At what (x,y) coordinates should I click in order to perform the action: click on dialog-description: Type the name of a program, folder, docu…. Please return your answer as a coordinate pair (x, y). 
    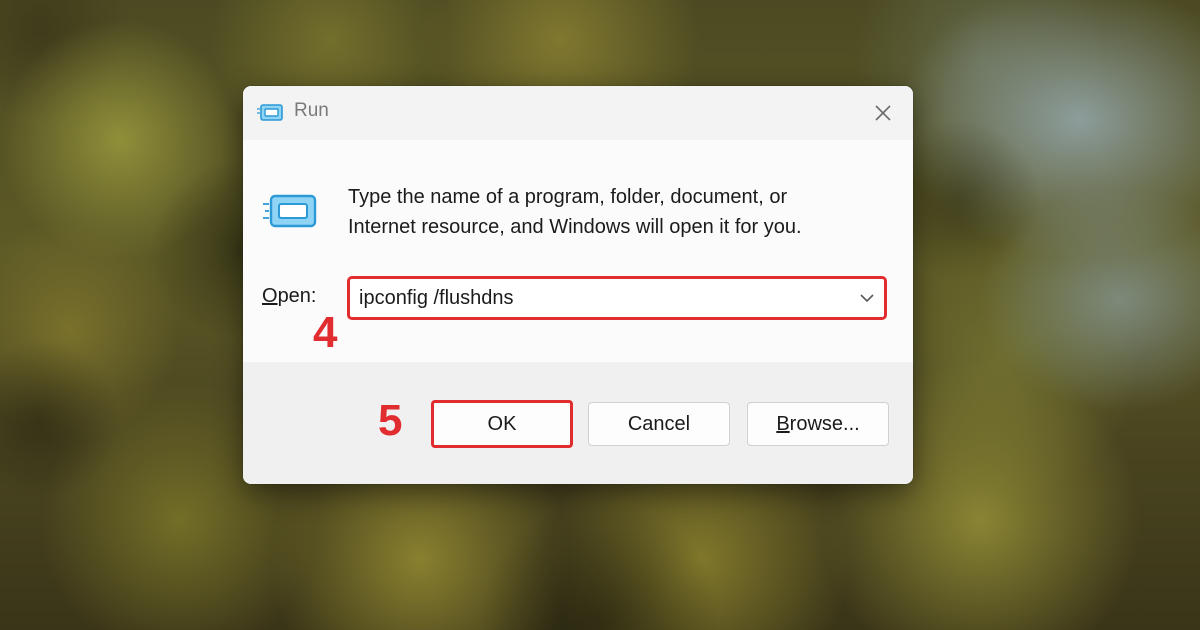
    Looking at the image, I should click on (613, 212).